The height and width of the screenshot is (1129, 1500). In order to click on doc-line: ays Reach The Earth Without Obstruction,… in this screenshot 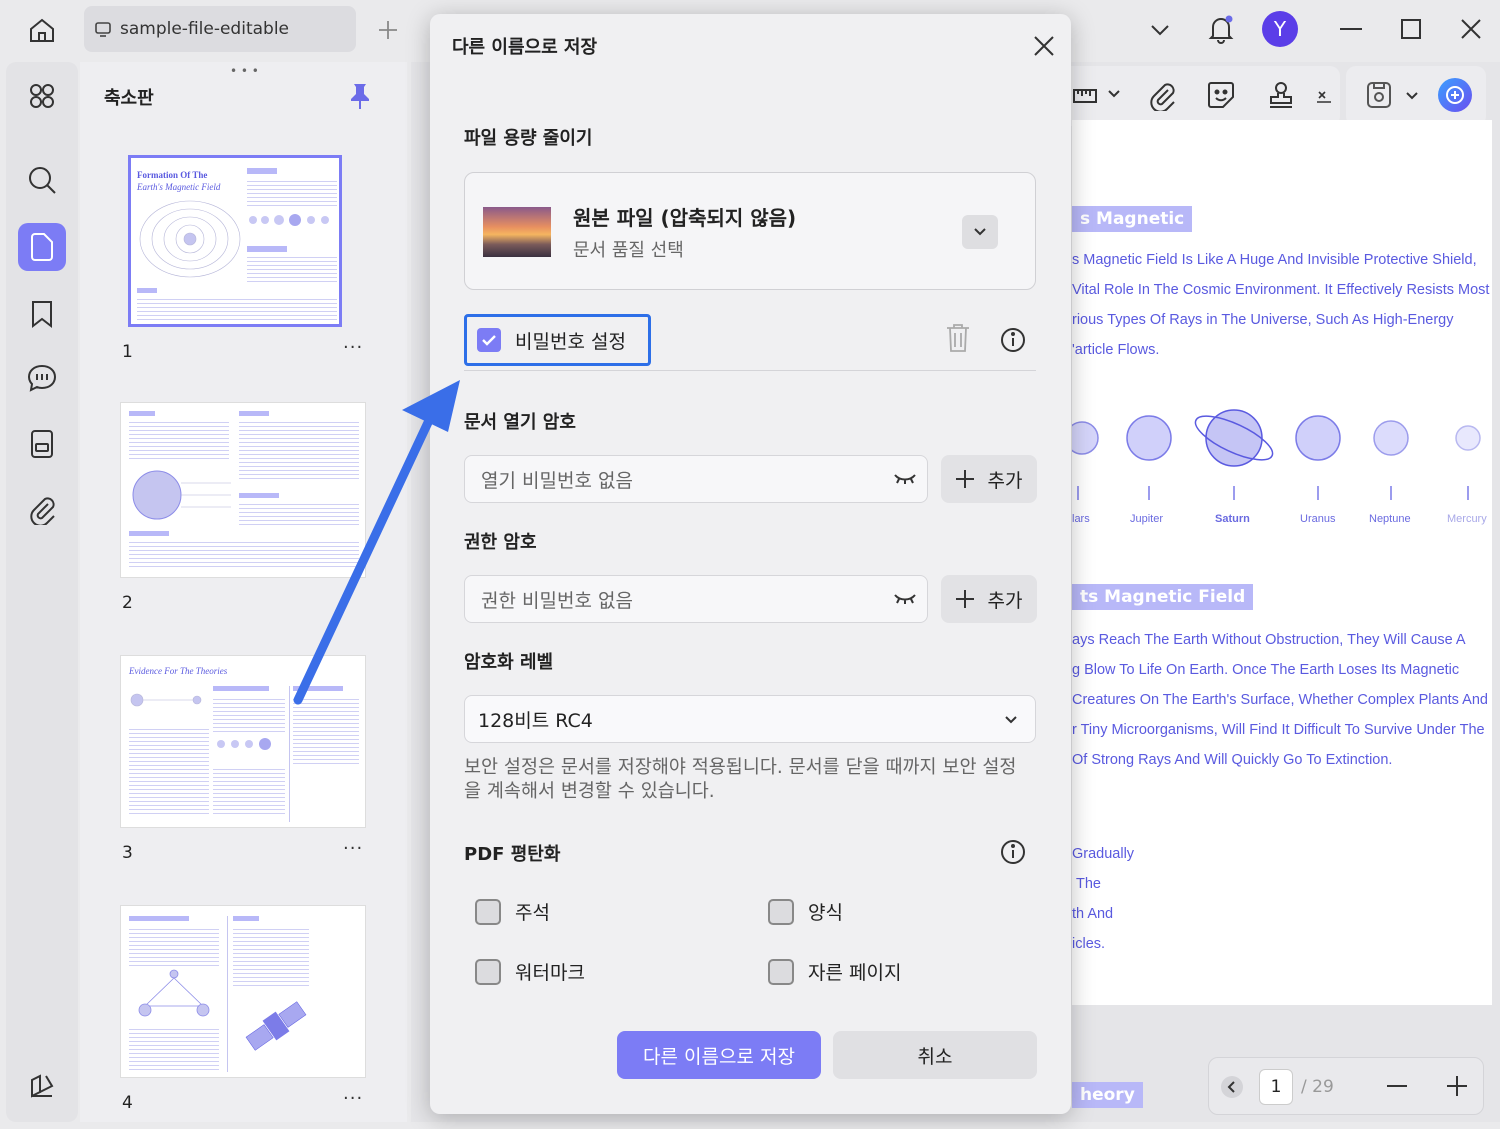, I will do `click(1269, 640)`.